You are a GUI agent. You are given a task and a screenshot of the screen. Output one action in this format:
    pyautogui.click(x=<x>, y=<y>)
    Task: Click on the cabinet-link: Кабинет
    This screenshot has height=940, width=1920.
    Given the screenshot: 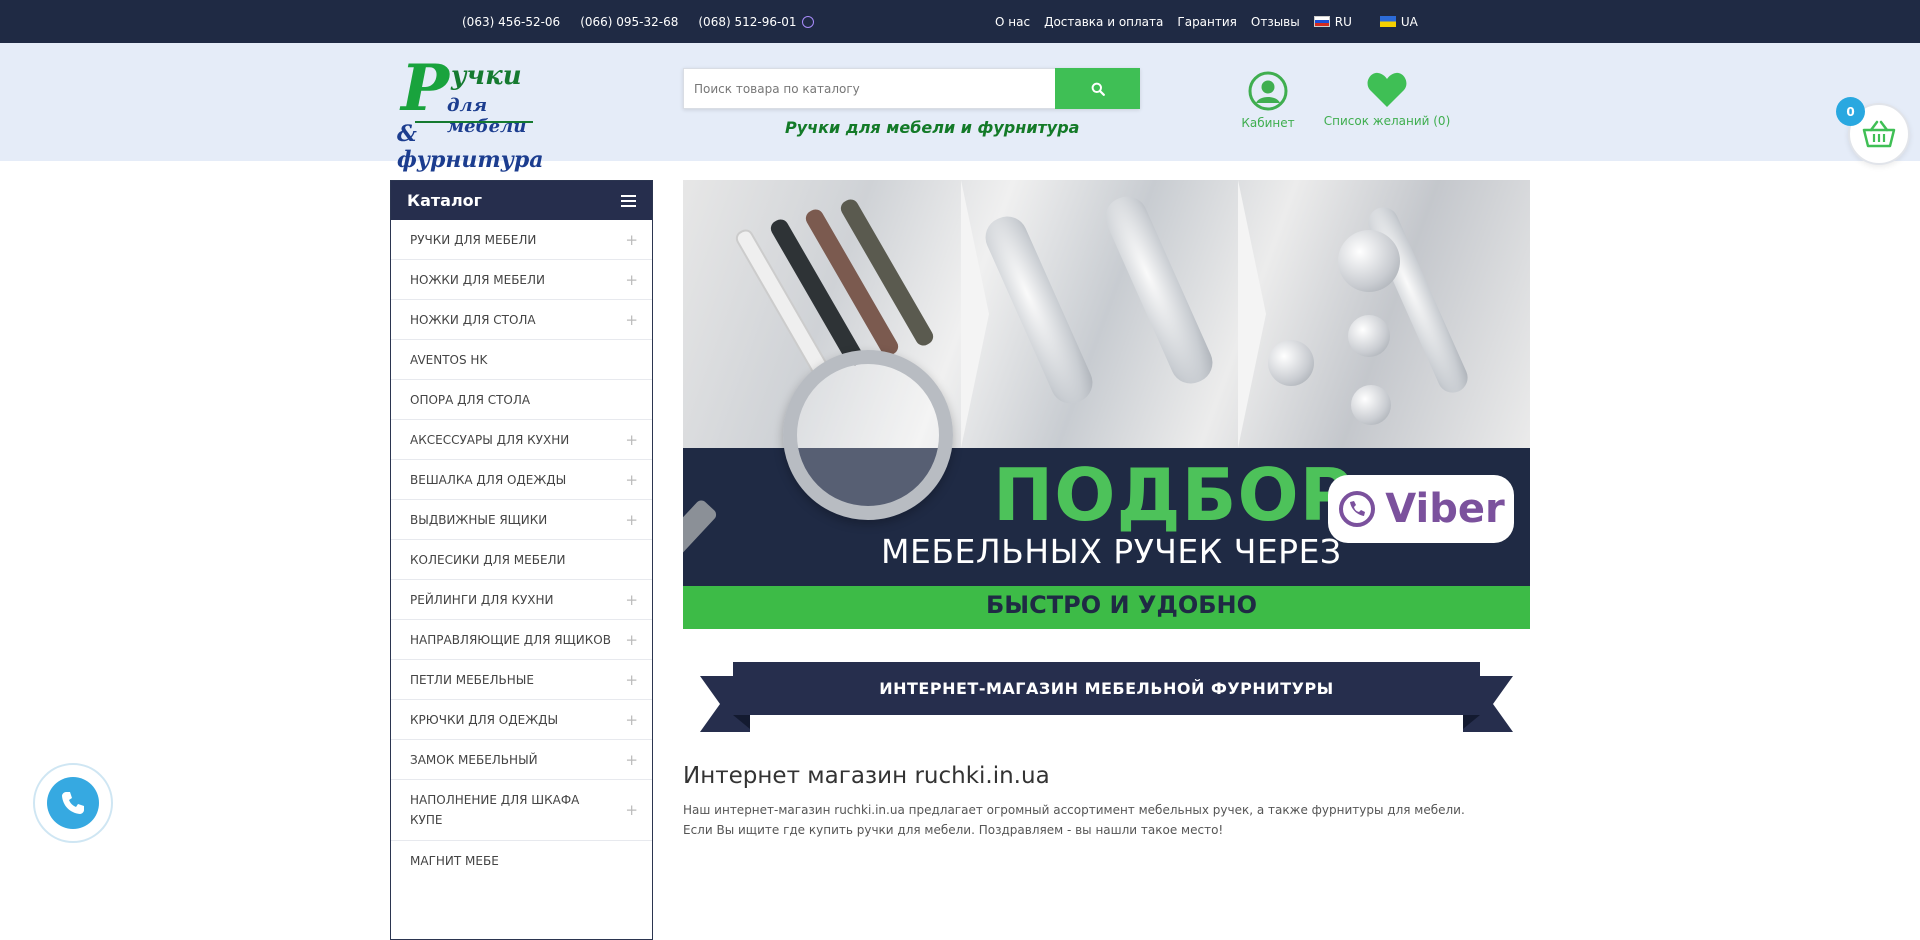 What is the action you would take?
    pyautogui.click(x=1268, y=100)
    